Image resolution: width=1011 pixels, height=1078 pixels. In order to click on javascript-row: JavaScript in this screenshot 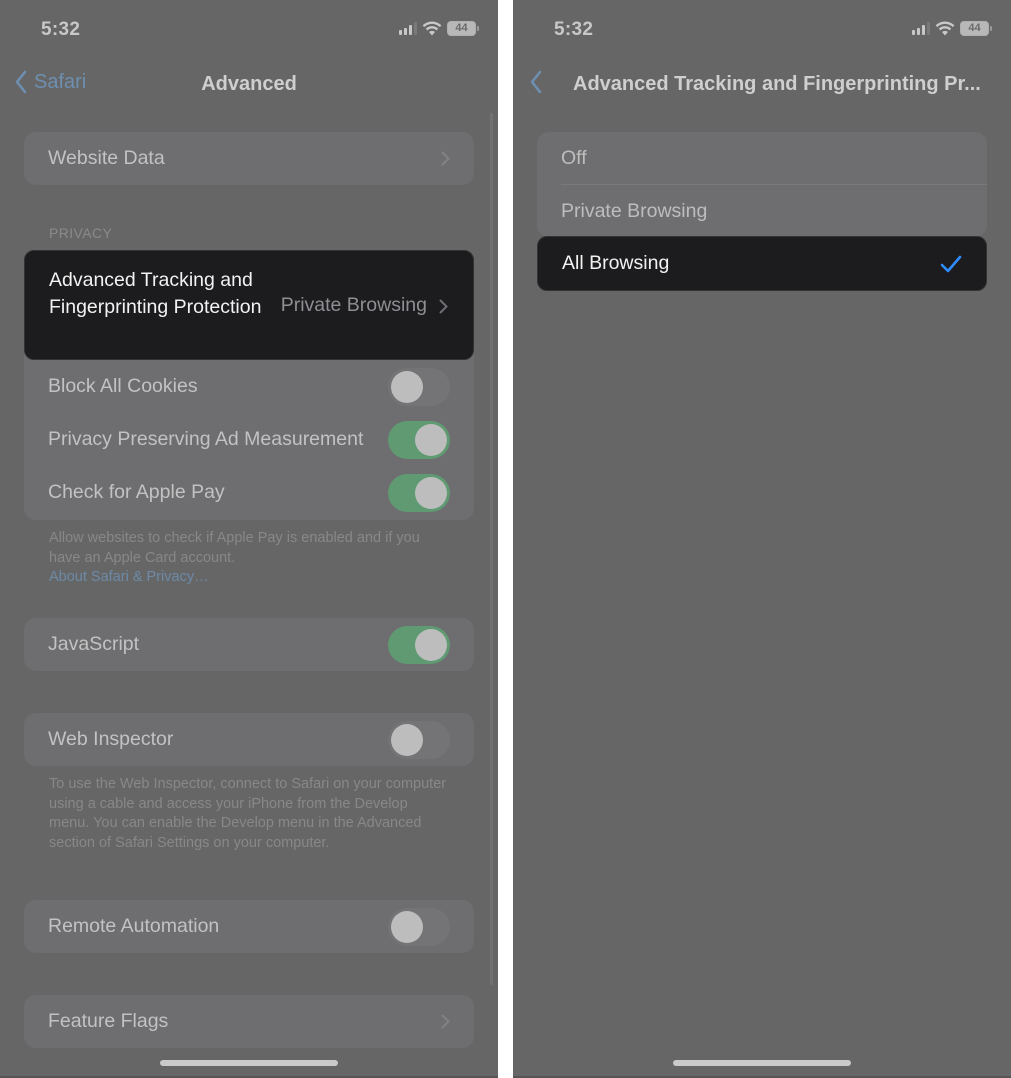, I will do `click(249, 644)`.